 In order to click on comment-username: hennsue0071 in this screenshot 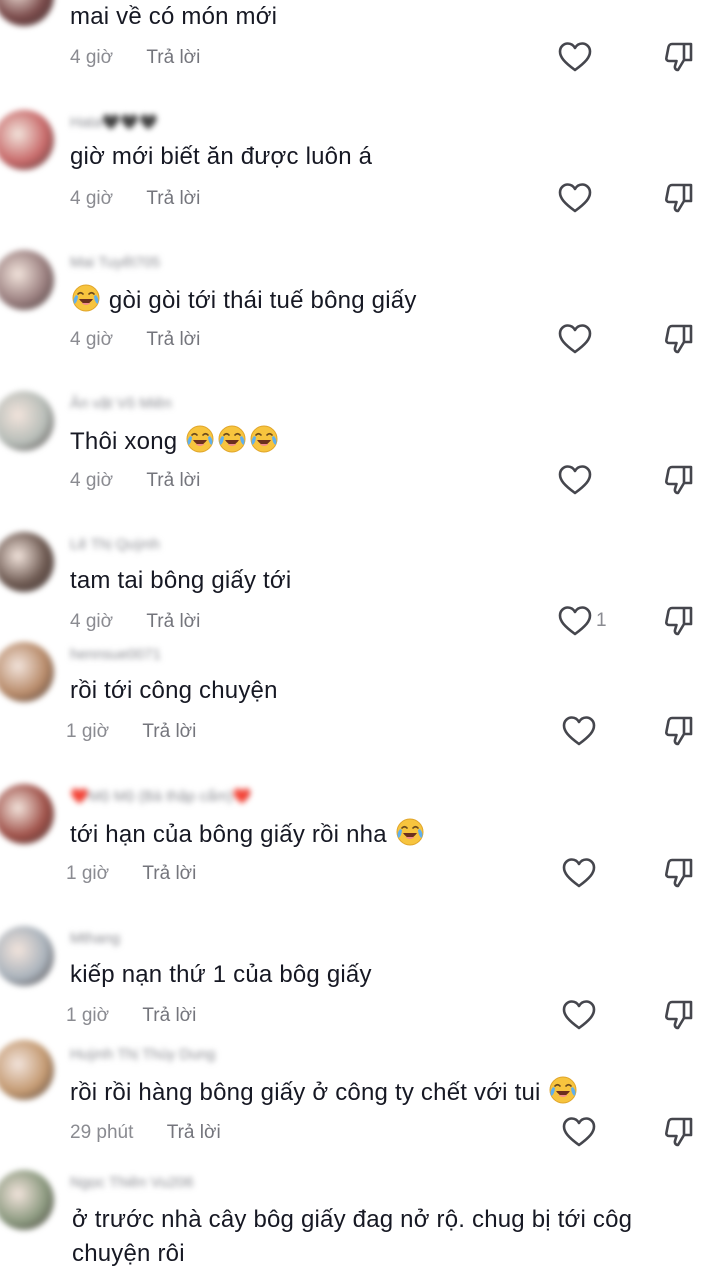, I will do `click(115, 655)`.